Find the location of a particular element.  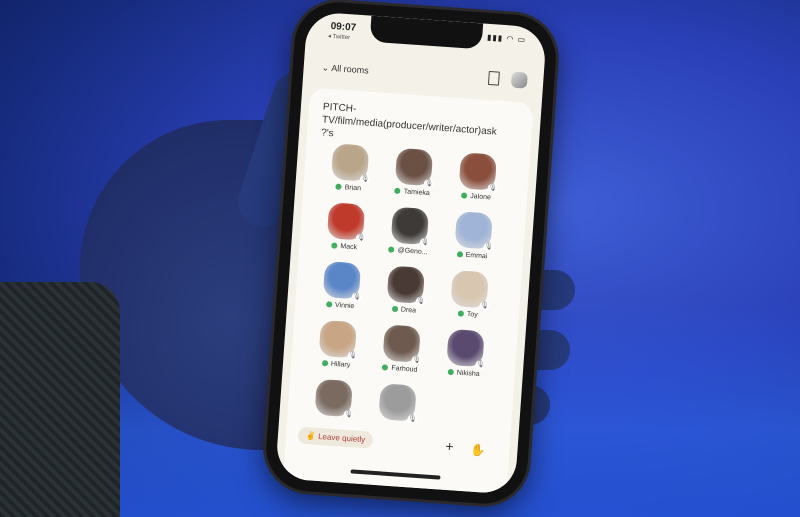

speaker-name: Mack is located at coordinates (344, 246).